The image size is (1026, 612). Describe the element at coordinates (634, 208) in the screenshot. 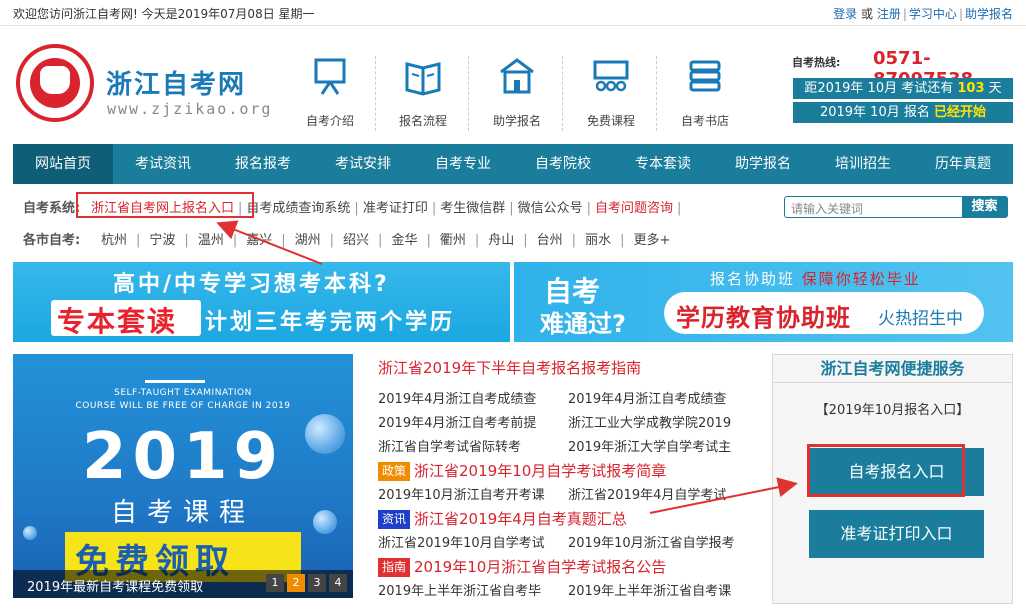

I see `consult-link: 自考问题咨询` at that location.